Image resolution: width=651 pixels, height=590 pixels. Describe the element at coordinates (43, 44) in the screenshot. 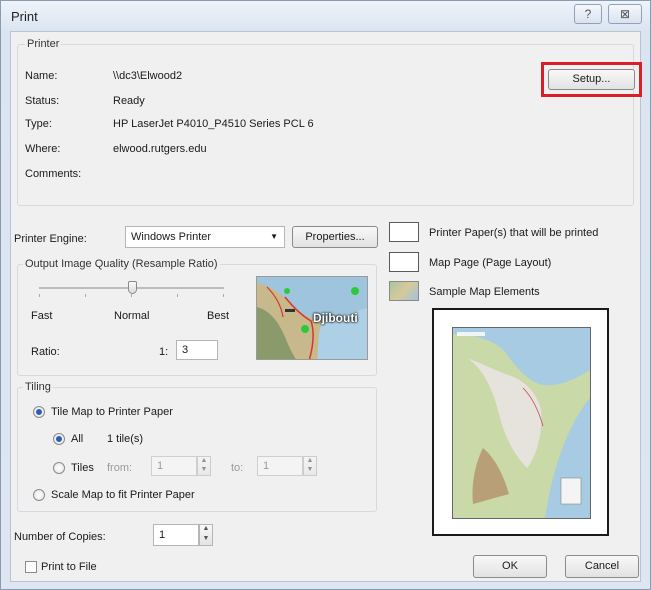

I see `printer-group-title: Printer` at that location.